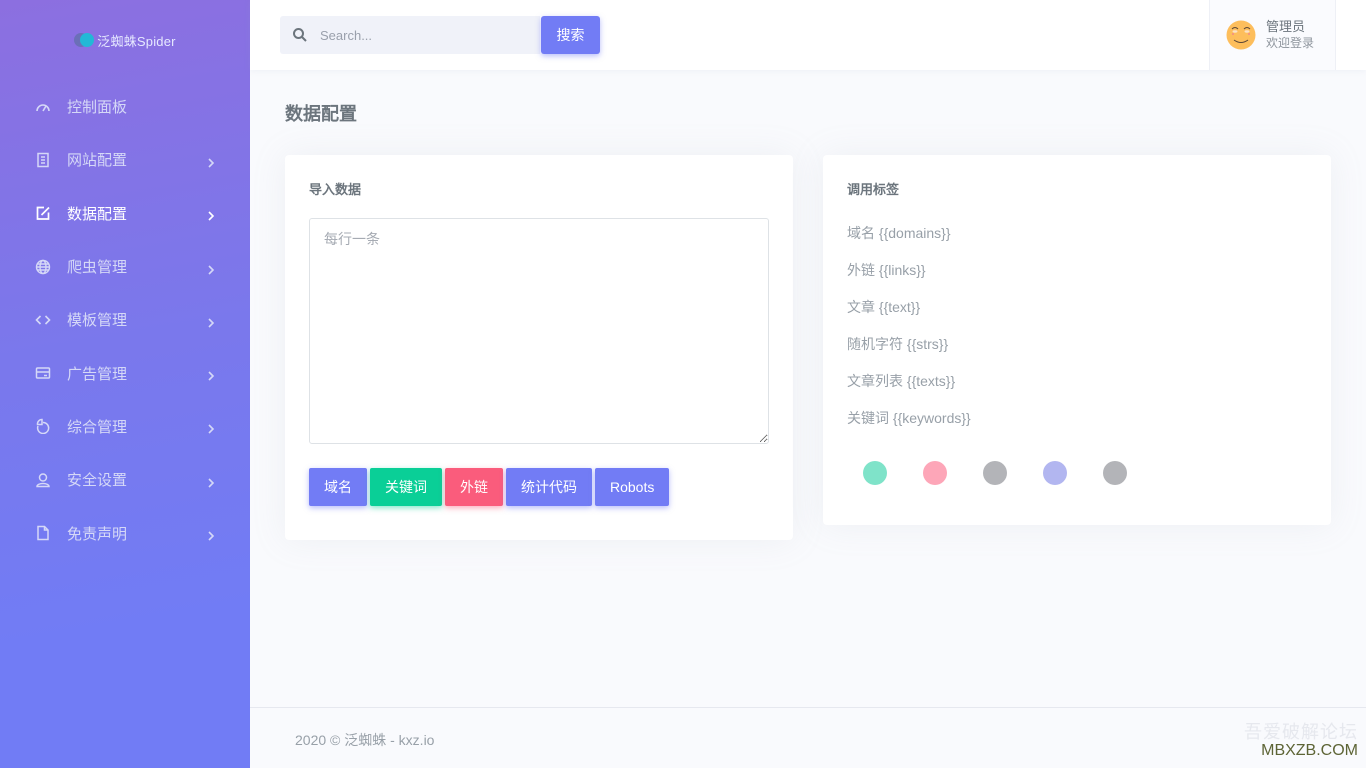  I want to click on tag-item-links: 外链 {{links}}, so click(886, 270).